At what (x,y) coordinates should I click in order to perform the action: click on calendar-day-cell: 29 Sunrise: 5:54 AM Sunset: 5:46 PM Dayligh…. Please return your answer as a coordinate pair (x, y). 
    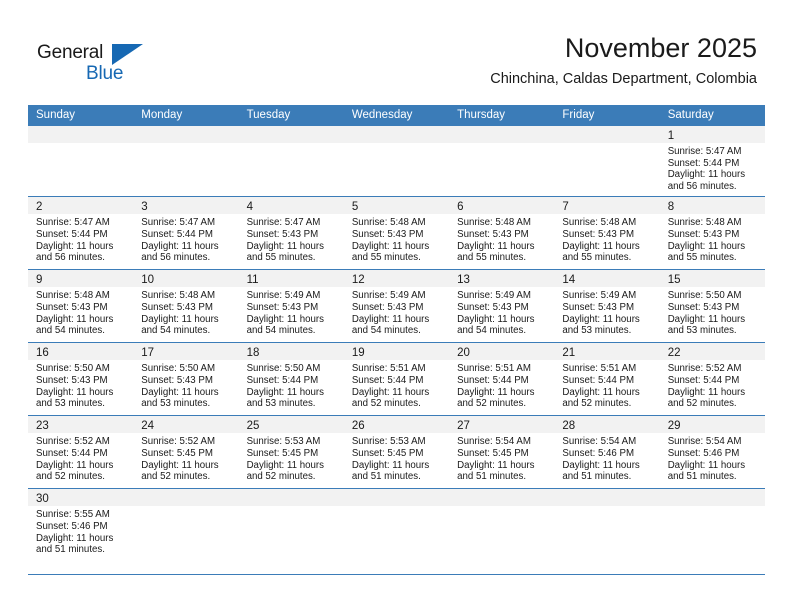
    Looking at the image, I should click on (712, 452).